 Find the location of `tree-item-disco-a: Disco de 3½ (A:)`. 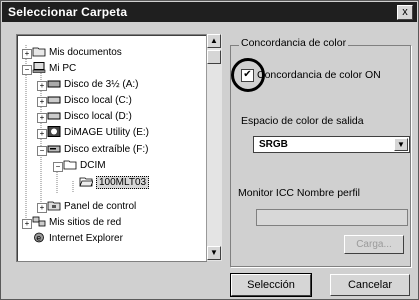

tree-item-disco-a: Disco de 3½ (A:) is located at coordinates (92, 85).